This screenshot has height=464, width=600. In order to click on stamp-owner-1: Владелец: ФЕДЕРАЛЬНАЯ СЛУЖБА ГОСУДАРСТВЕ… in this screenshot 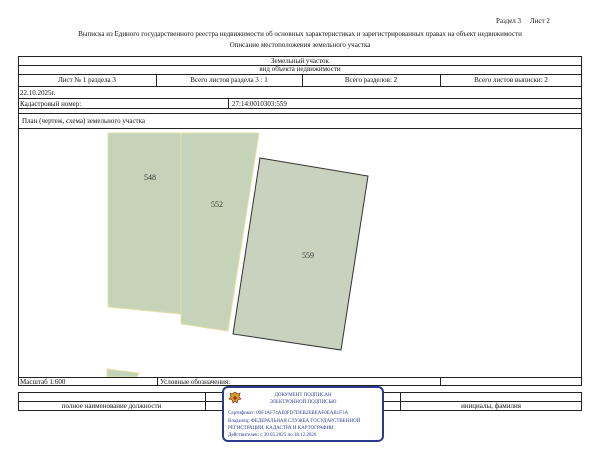, I will do `click(294, 421)`.